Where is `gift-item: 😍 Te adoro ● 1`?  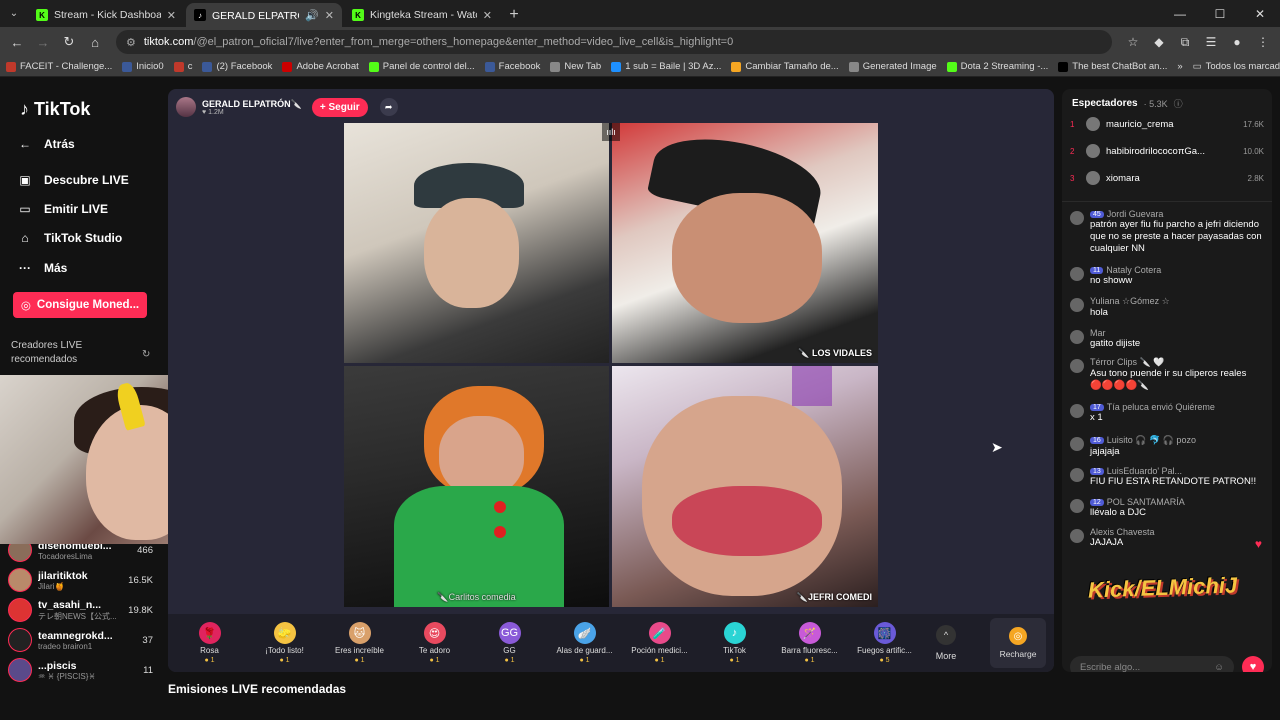
gift-item: 😍 Te adoro ● 1 is located at coordinates (434, 643).